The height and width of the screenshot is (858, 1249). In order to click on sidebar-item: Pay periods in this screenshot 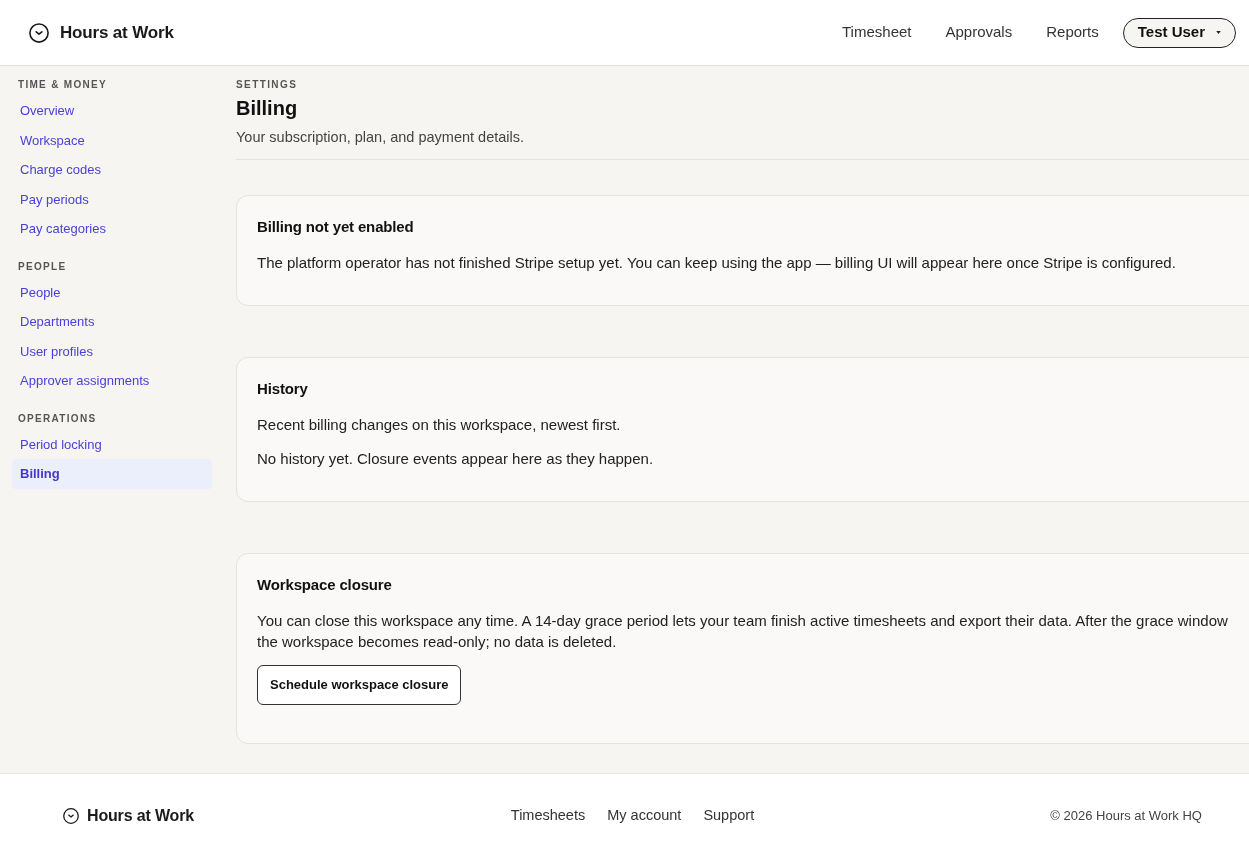, I will do `click(112, 199)`.